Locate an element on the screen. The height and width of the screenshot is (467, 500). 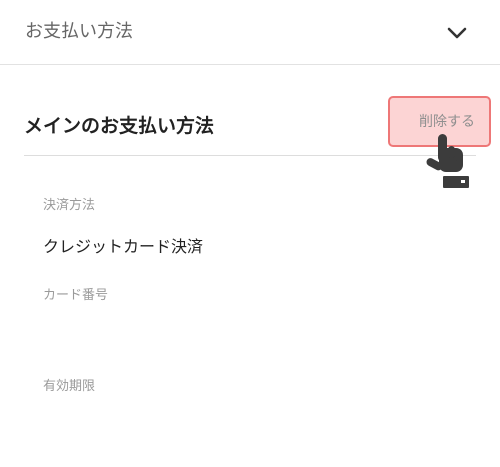
payment-type-label: 決済方法 is located at coordinates (69, 205).